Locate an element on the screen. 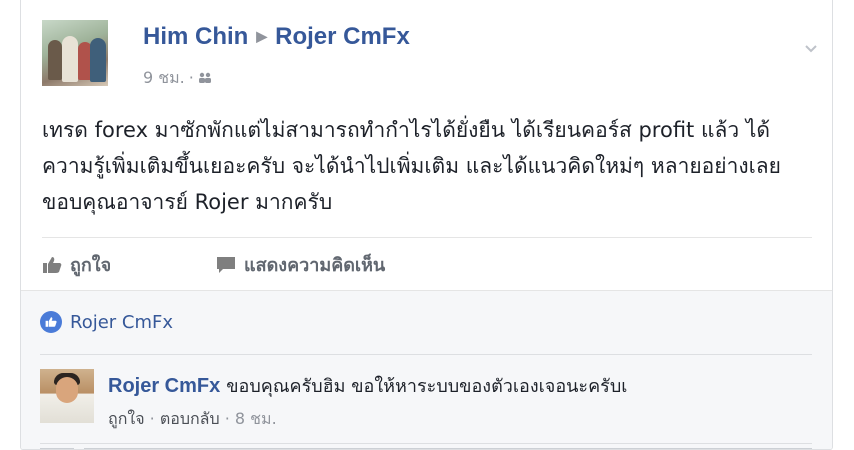 The width and height of the screenshot is (854, 450). liker-name: Rojer CmFx is located at coordinates (121, 322).